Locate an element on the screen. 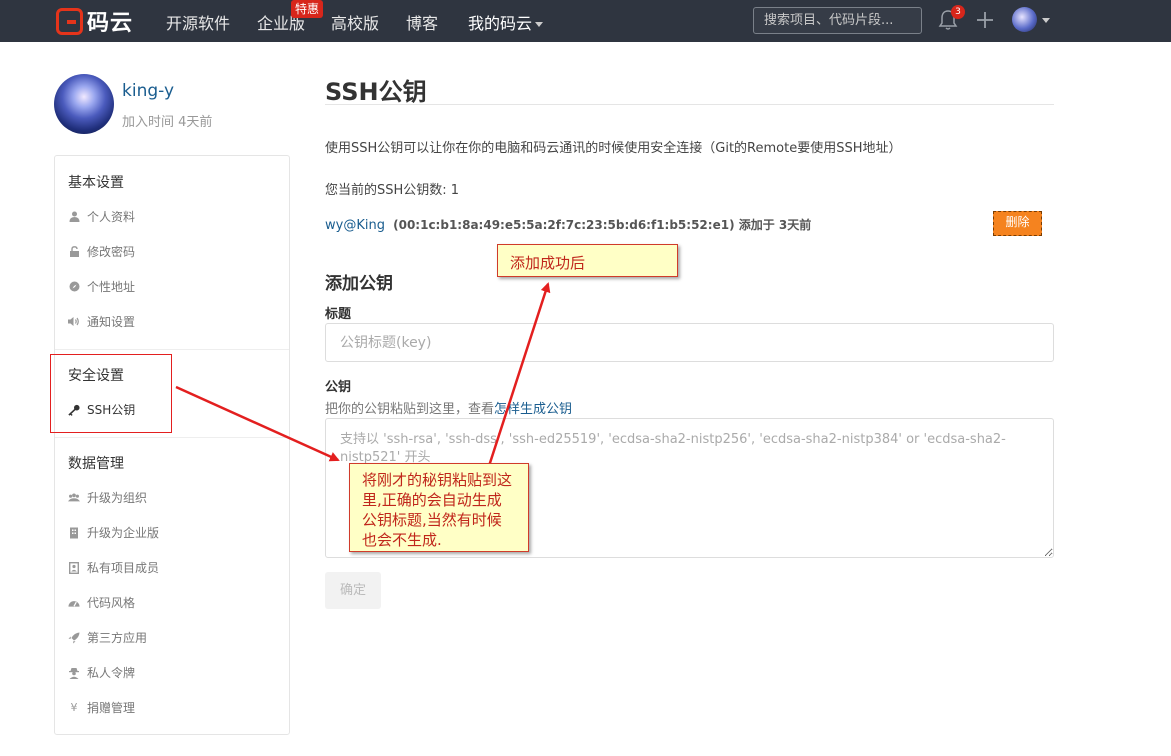 This screenshot has width=1171, height=756. sidebar-item-address: 个性地址 is located at coordinates (101, 286).